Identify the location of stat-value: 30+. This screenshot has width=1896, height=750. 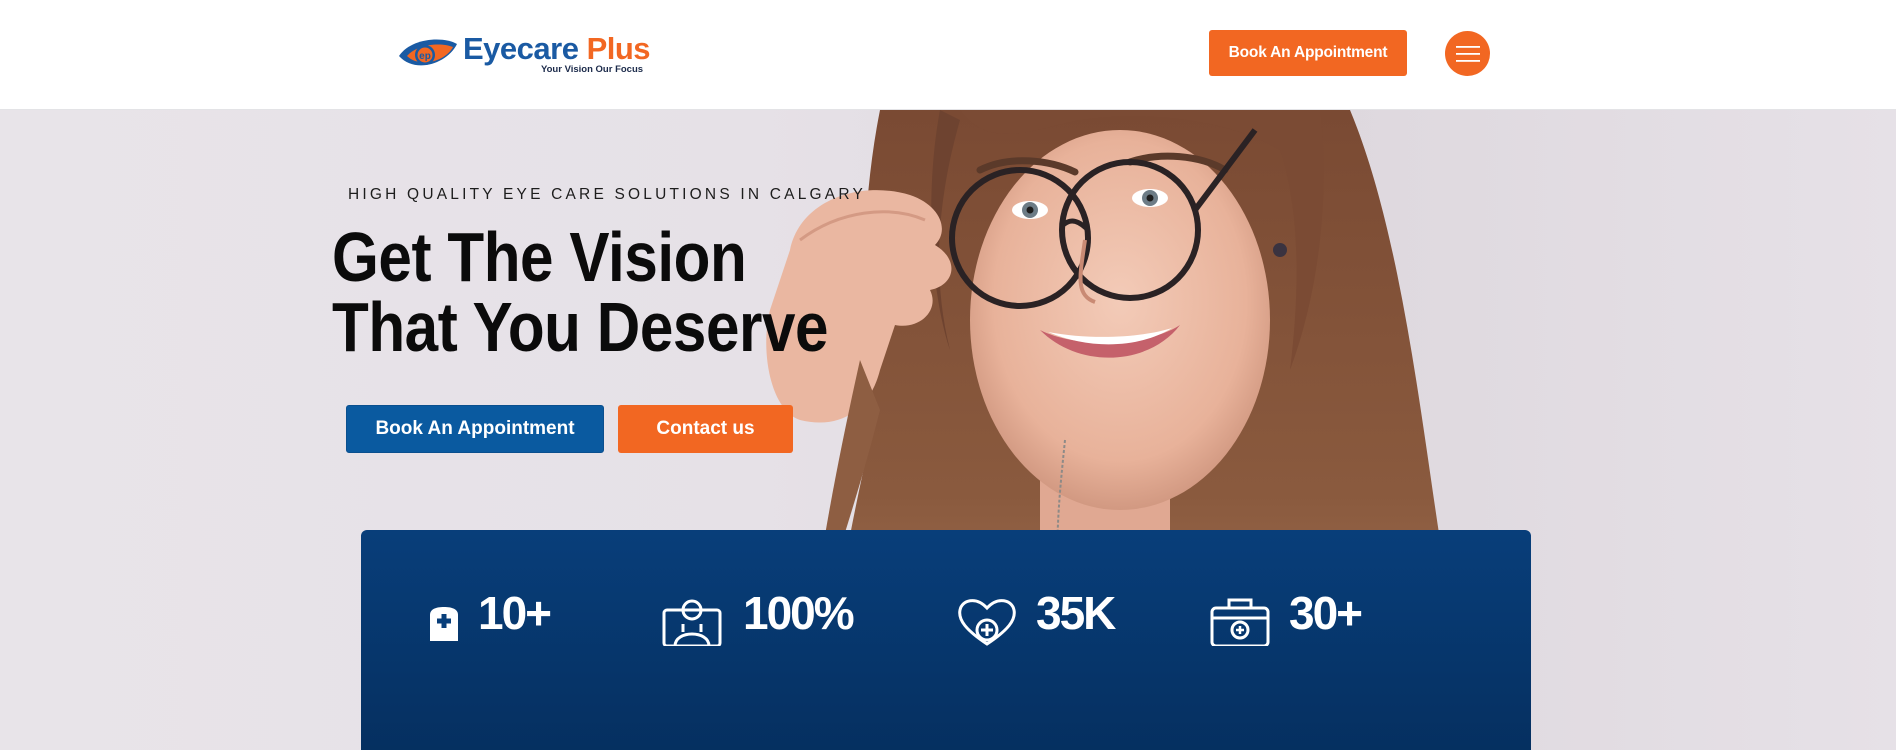
(1326, 613).